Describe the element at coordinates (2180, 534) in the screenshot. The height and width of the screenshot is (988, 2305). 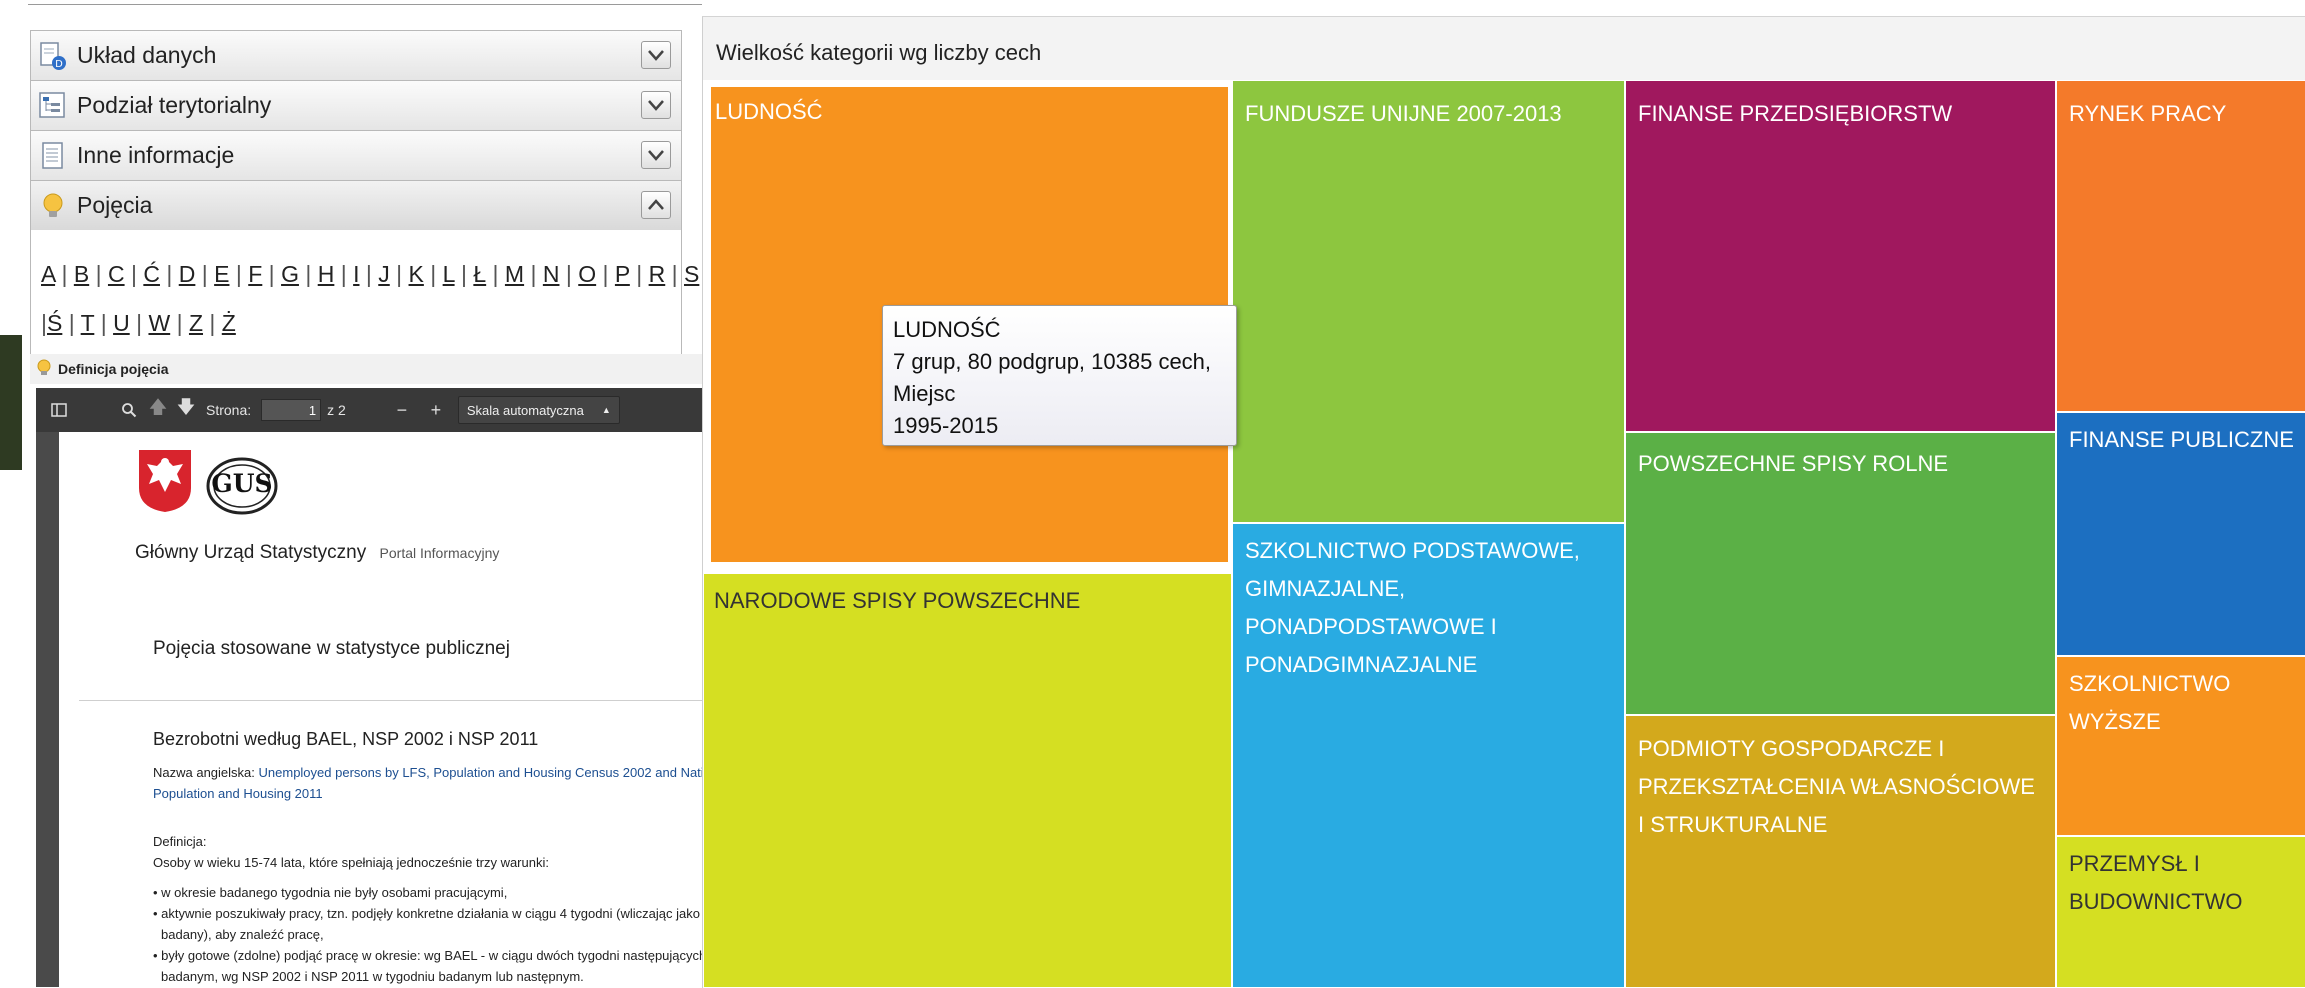
I see `tile-finanse-publiczne: FINANSE PUBLICZNE` at that location.